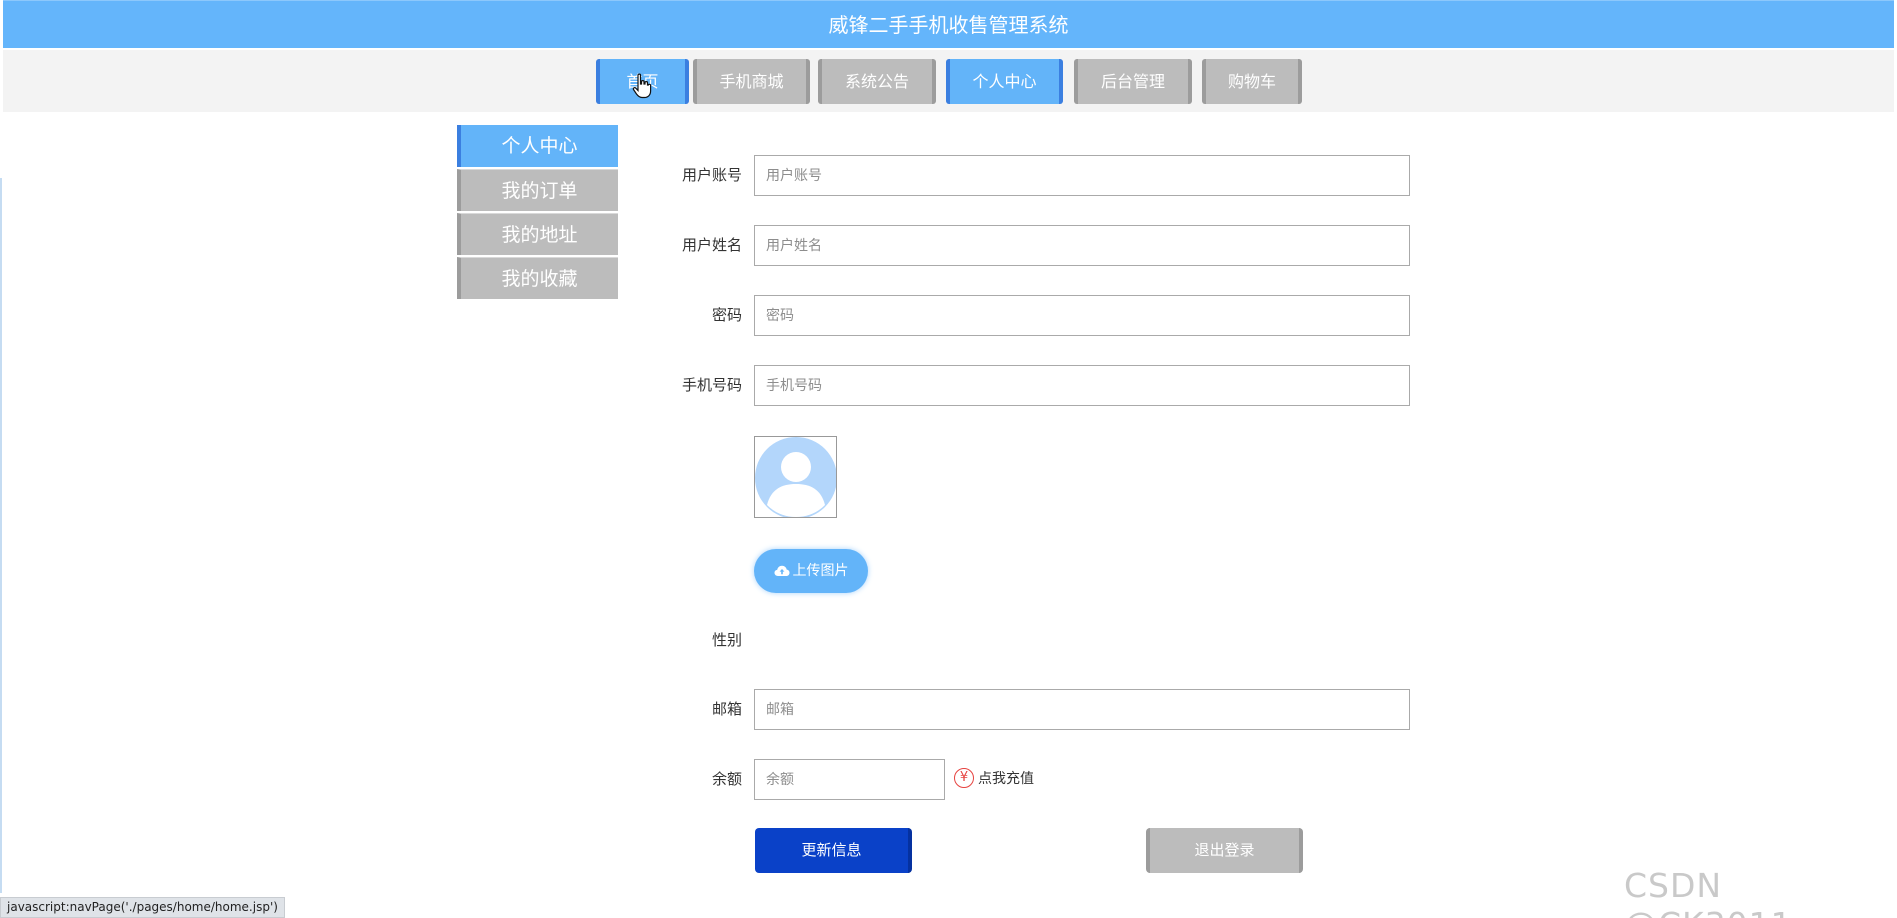 The image size is (1897, 918). What do you see at coordinates (820, 571) in the screenshot?
I see `upload-image-label: 上传图片` at bounding box center [820, 571].